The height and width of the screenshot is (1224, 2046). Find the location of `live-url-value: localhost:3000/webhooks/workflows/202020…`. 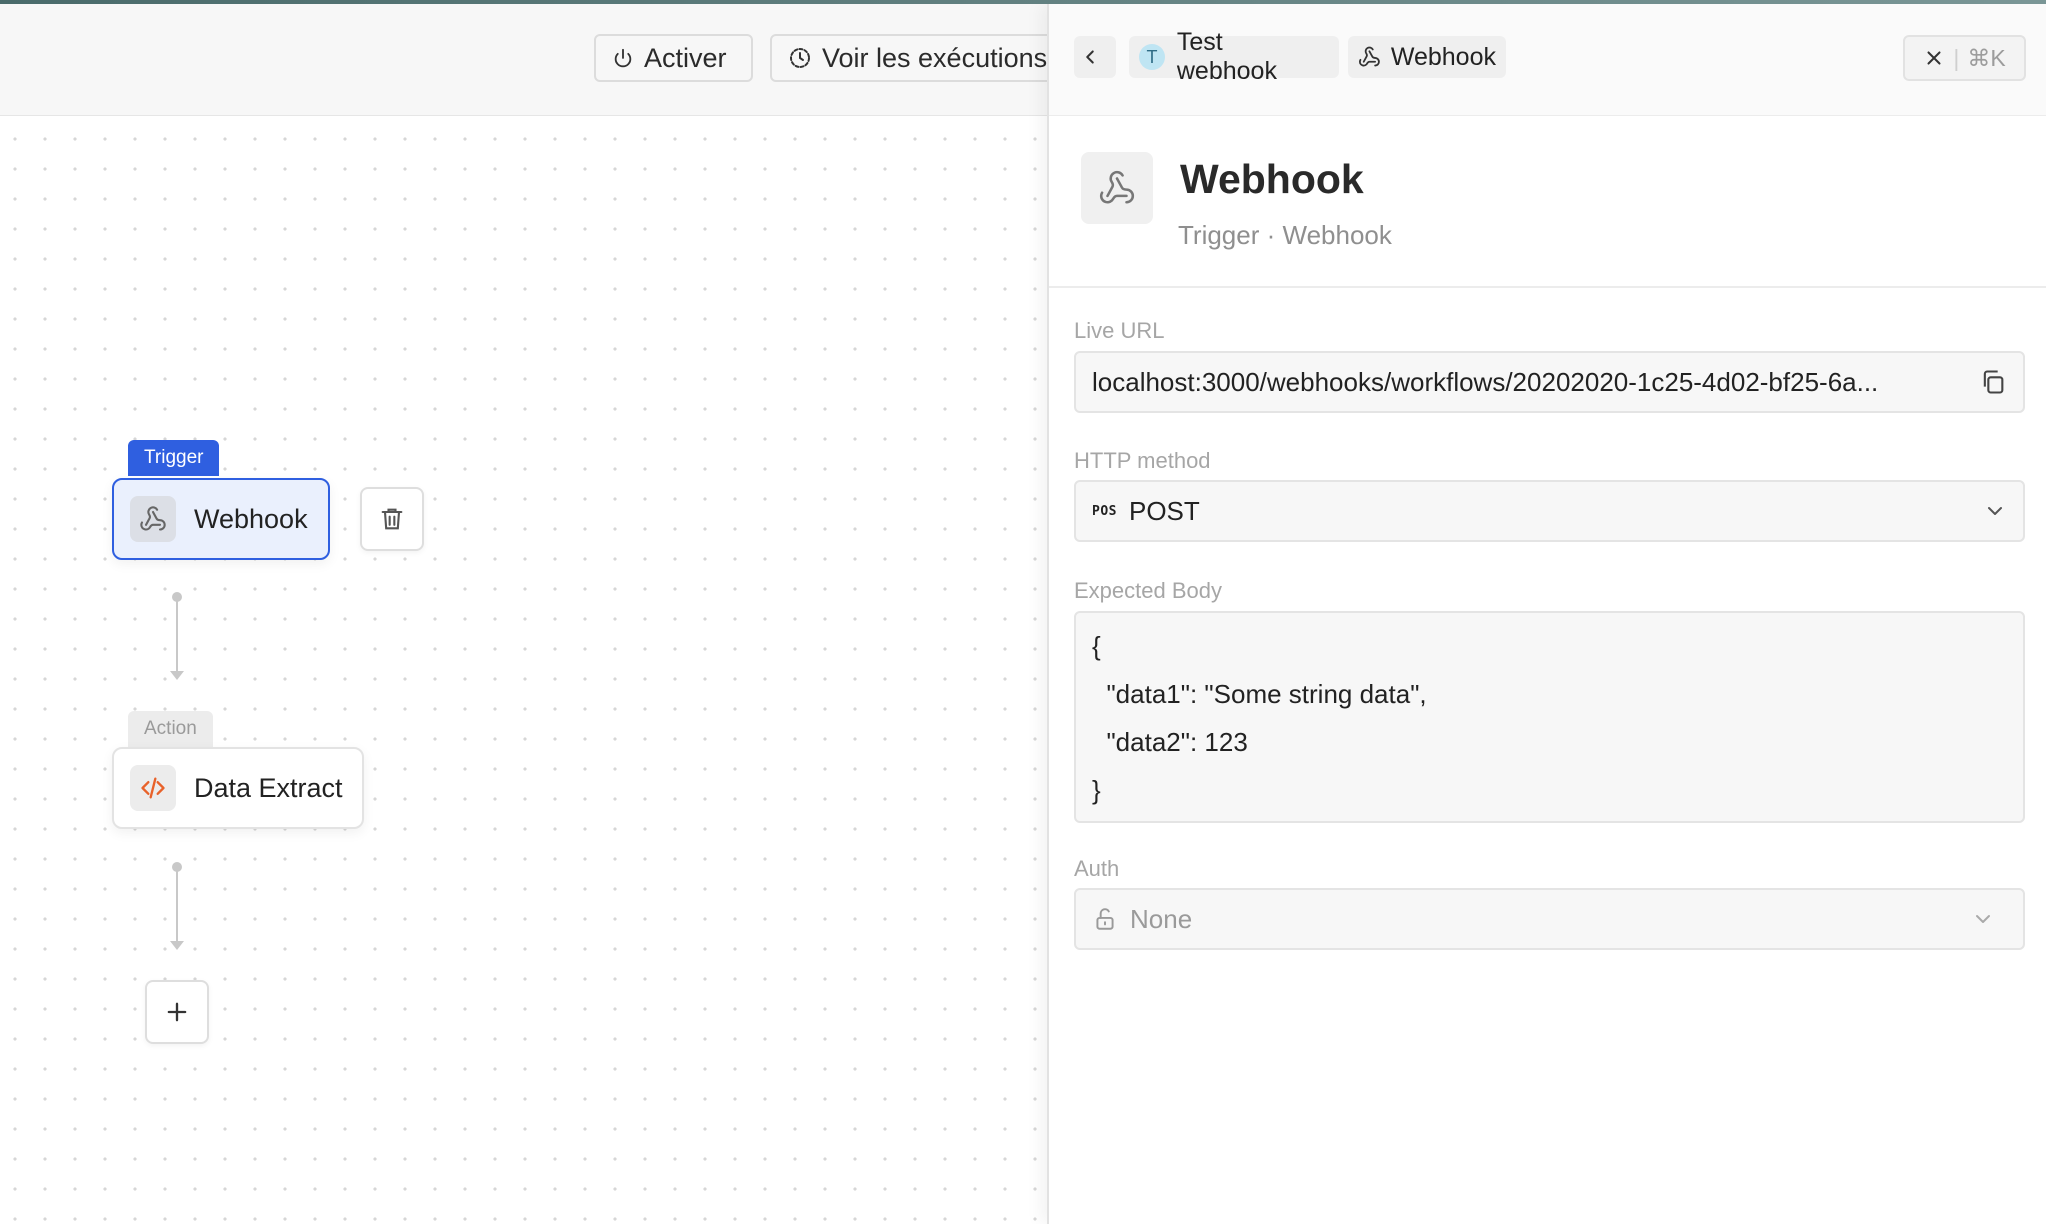

live-url-value: localhost:3000/webhooks/workflows/202020… is located at coordinates (1485, 381).